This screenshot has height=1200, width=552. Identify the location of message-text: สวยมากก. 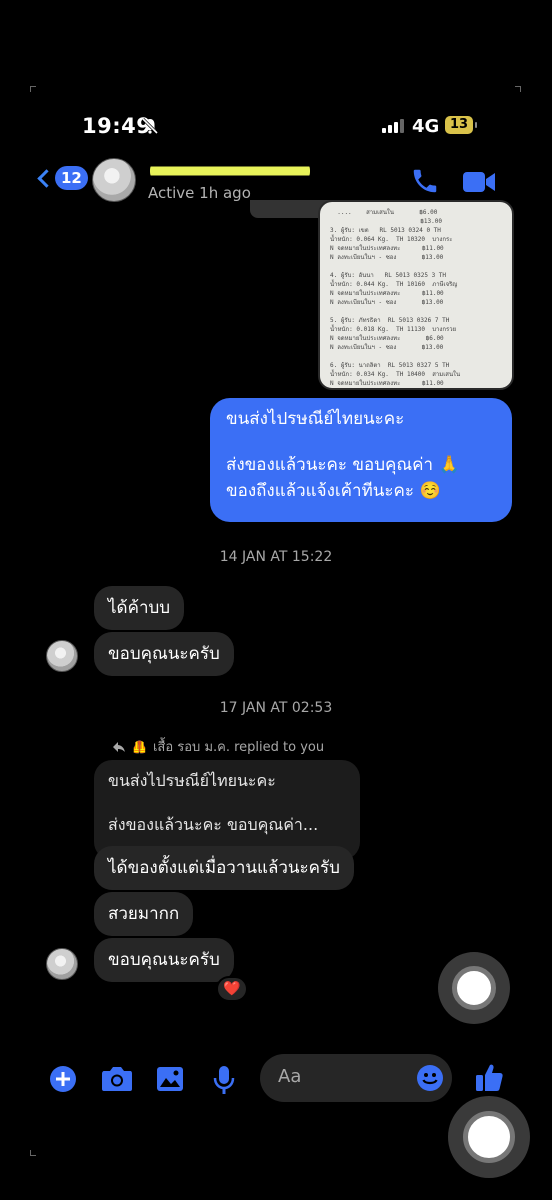
(144, 914).